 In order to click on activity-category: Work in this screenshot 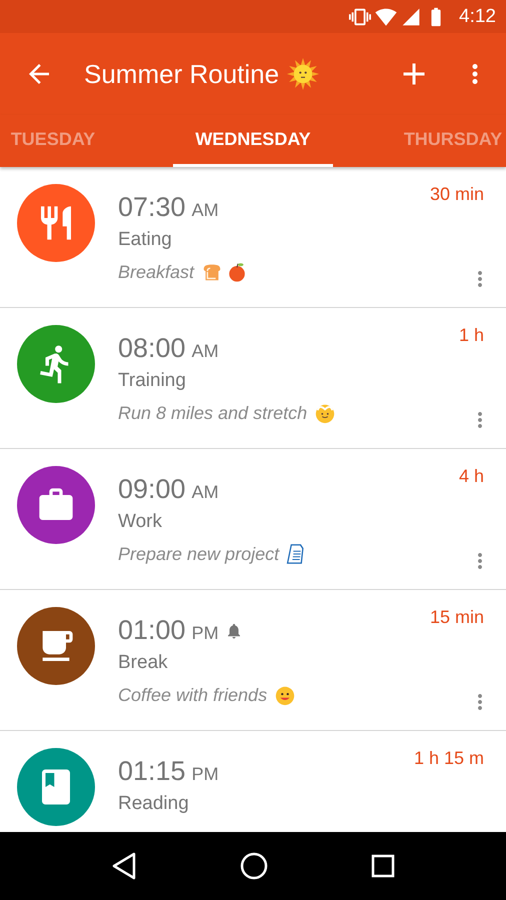, I will do `click(140, 522)`.